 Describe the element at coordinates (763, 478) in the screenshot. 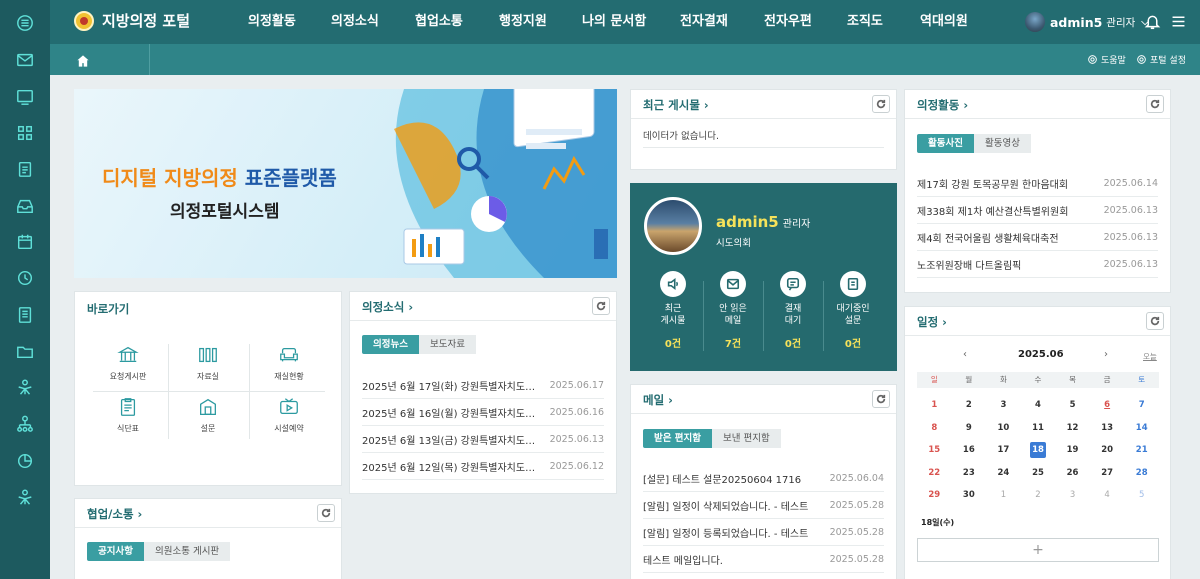

I see `list-item: [설문] 테스트 설문20250604 1716 2025.06.04` at that location.